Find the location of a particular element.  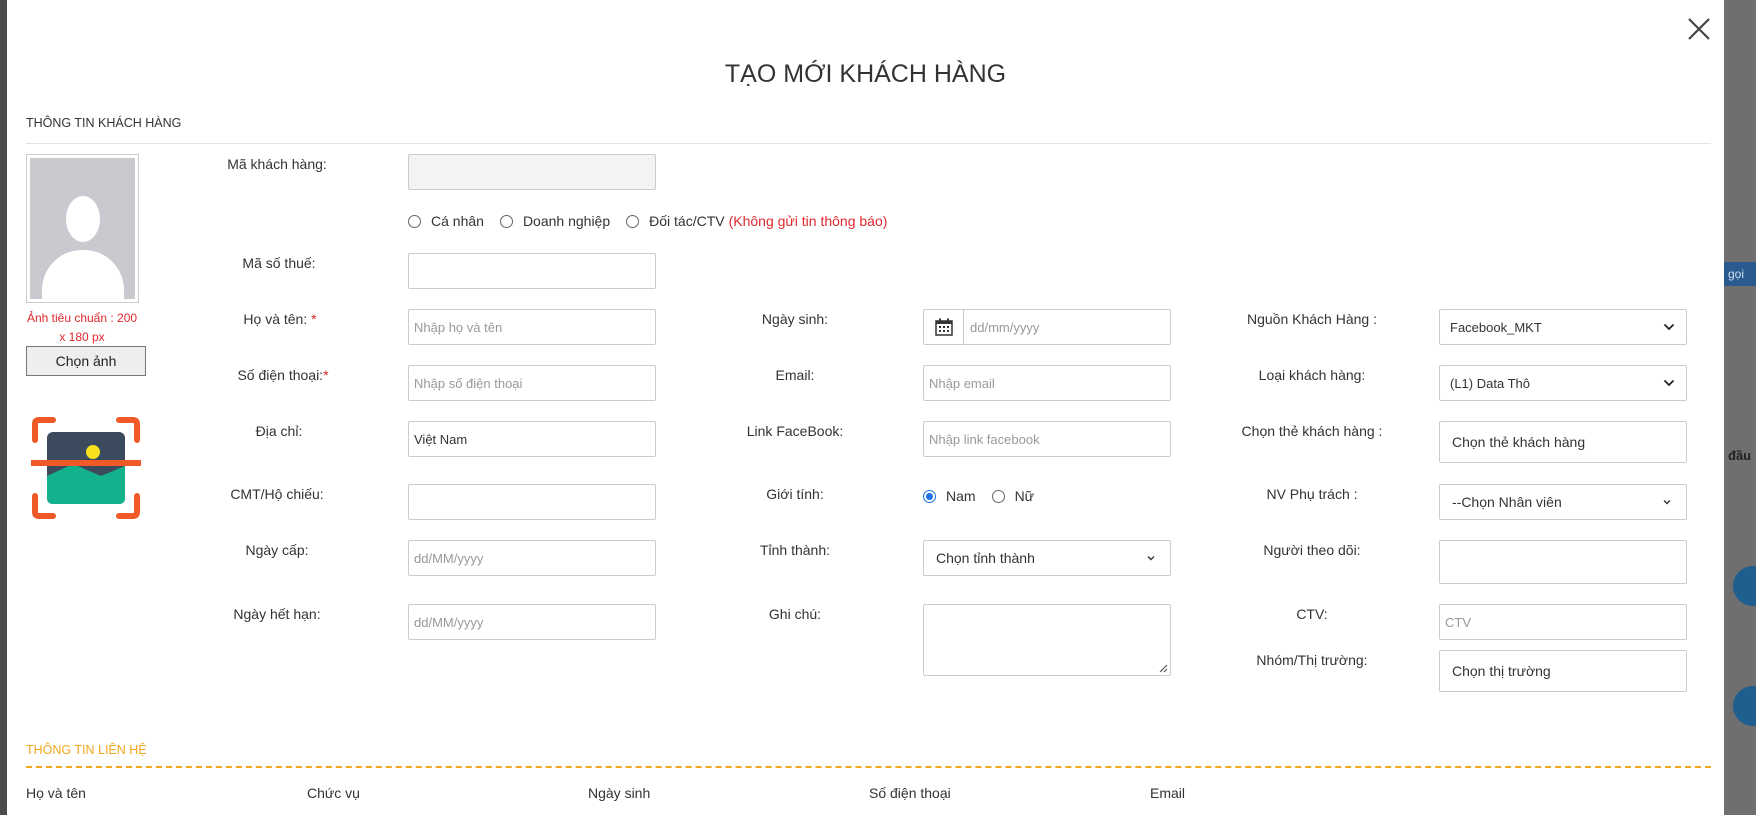

contact-col-birthday: Ngày sinh is located at coordinates (619, 793).